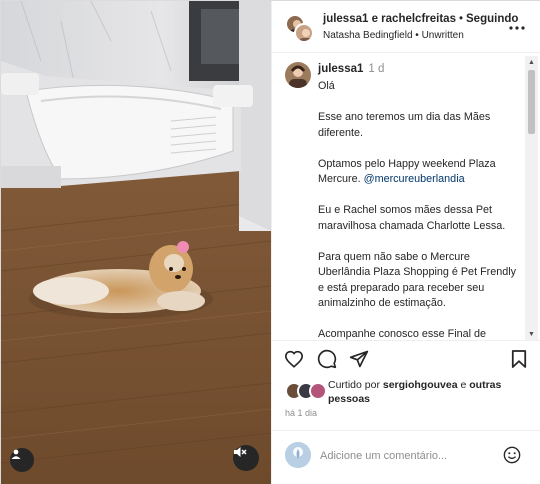 This screenshot has height=484, width=540. I want to click on post-timestamp: há 1 dia, so click(301, 413).